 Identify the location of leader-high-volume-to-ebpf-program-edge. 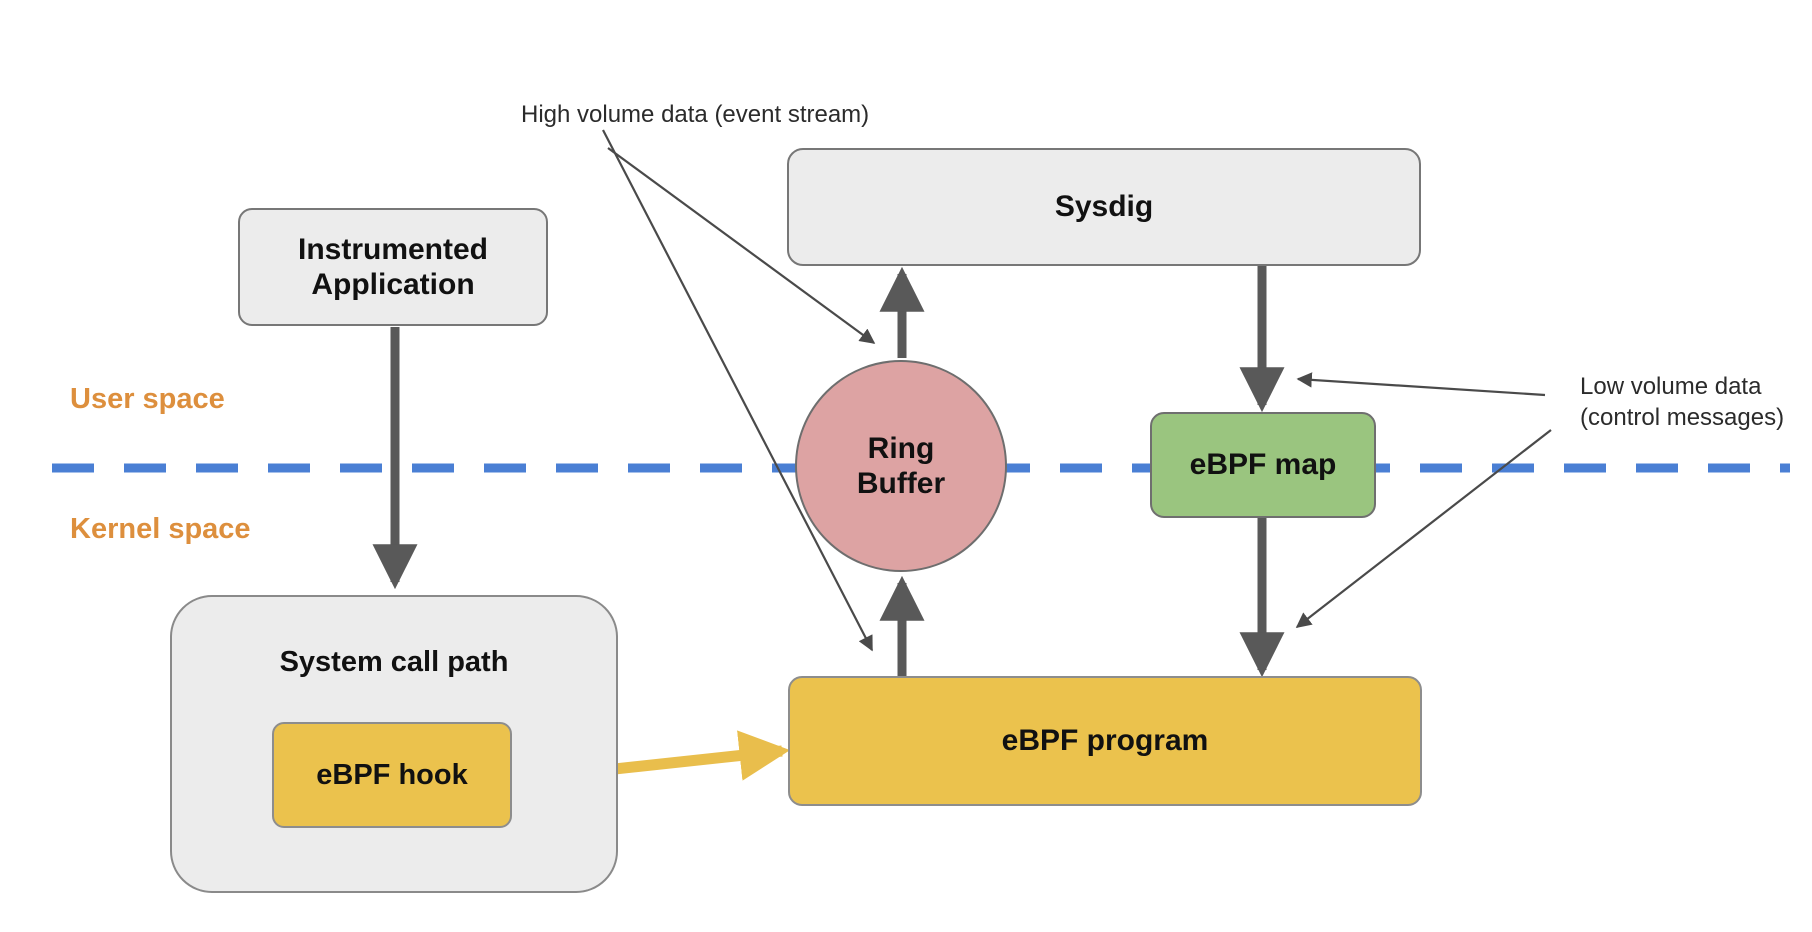
(737, 390).